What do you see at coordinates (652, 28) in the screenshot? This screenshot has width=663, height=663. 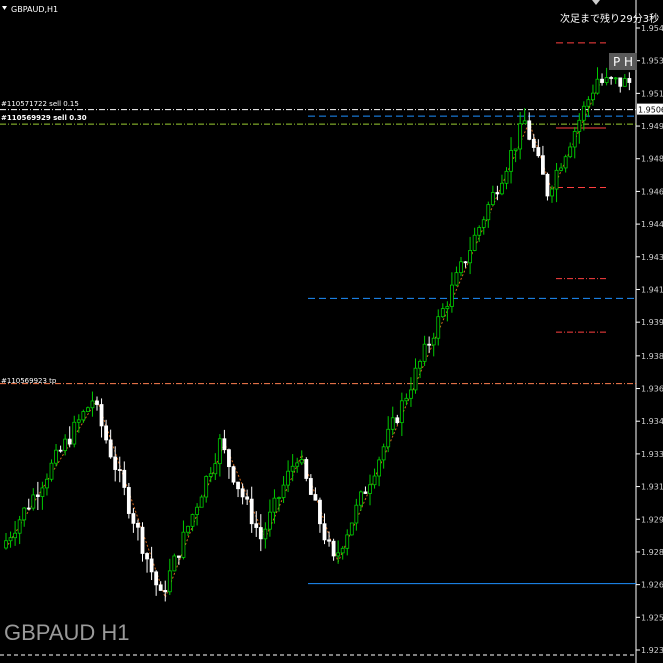 I see `price-tick-label: 1.95475` at bounding box center [652, 28].